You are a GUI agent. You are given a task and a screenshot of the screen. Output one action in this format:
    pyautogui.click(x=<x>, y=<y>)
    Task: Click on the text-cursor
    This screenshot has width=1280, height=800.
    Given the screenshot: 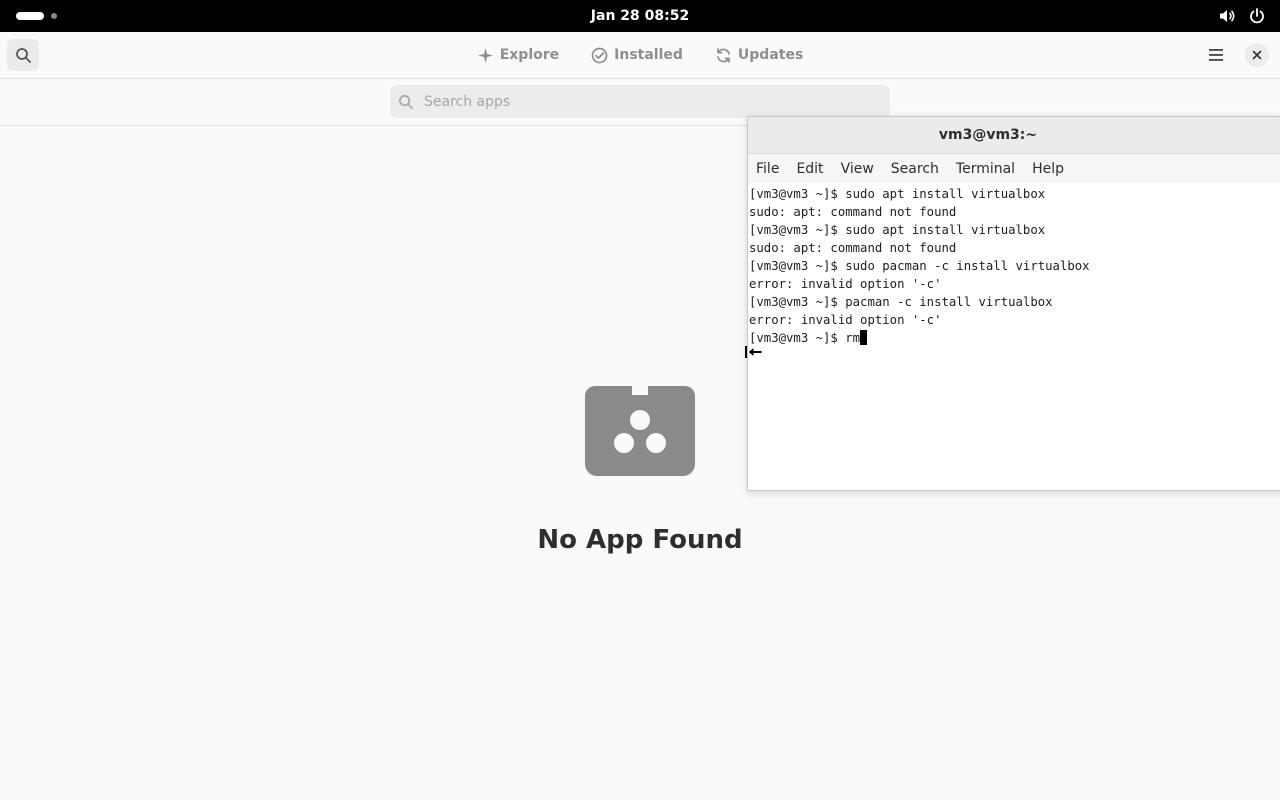 What is the action you would take?
    pyautogui.click(x=864, y=337)
    